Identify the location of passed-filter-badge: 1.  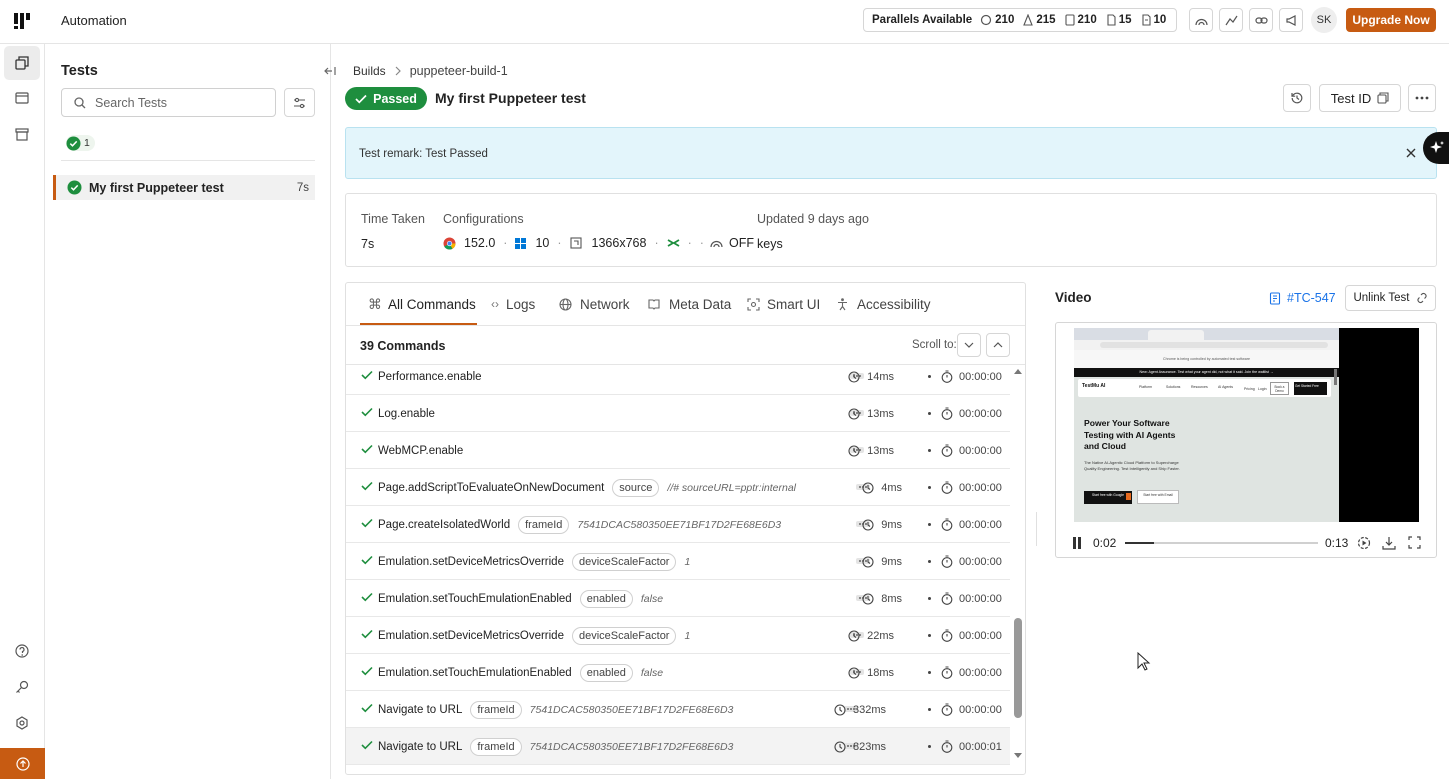
(80, 143).